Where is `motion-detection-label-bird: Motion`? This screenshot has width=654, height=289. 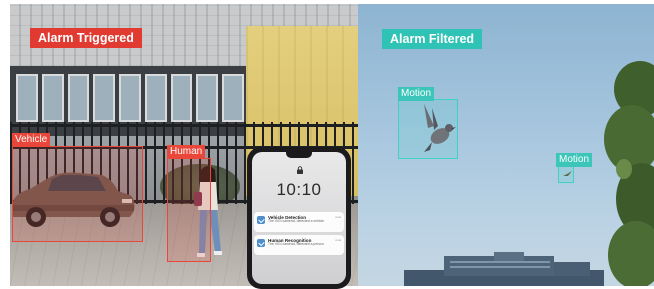
motion-detection-label-bird: Motion is located at coordinates (416, 94).